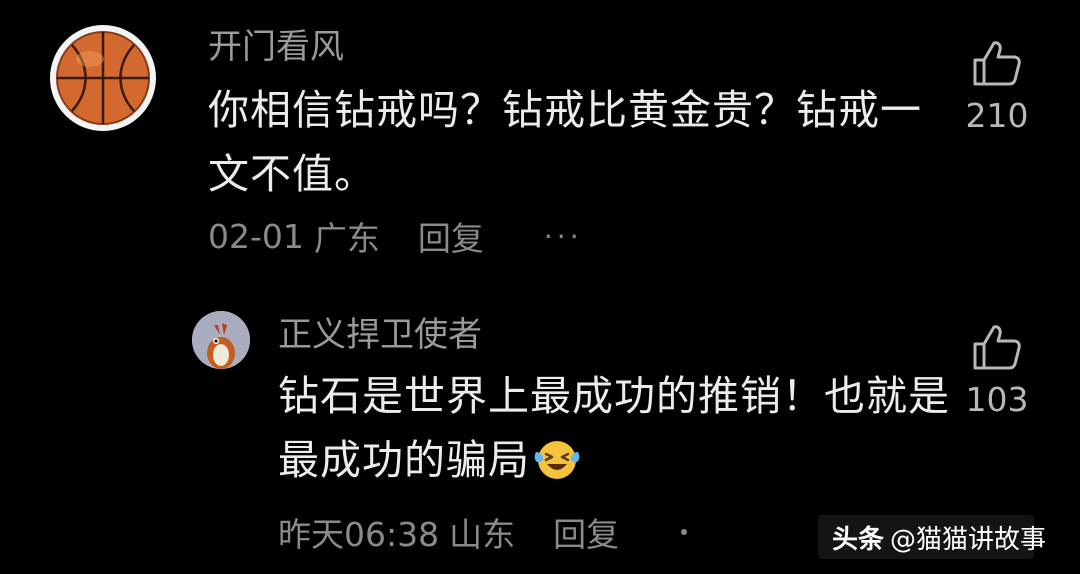 The height and width of the screenshot is (574, 1080). I want to click on avatar, so click(103, 78).